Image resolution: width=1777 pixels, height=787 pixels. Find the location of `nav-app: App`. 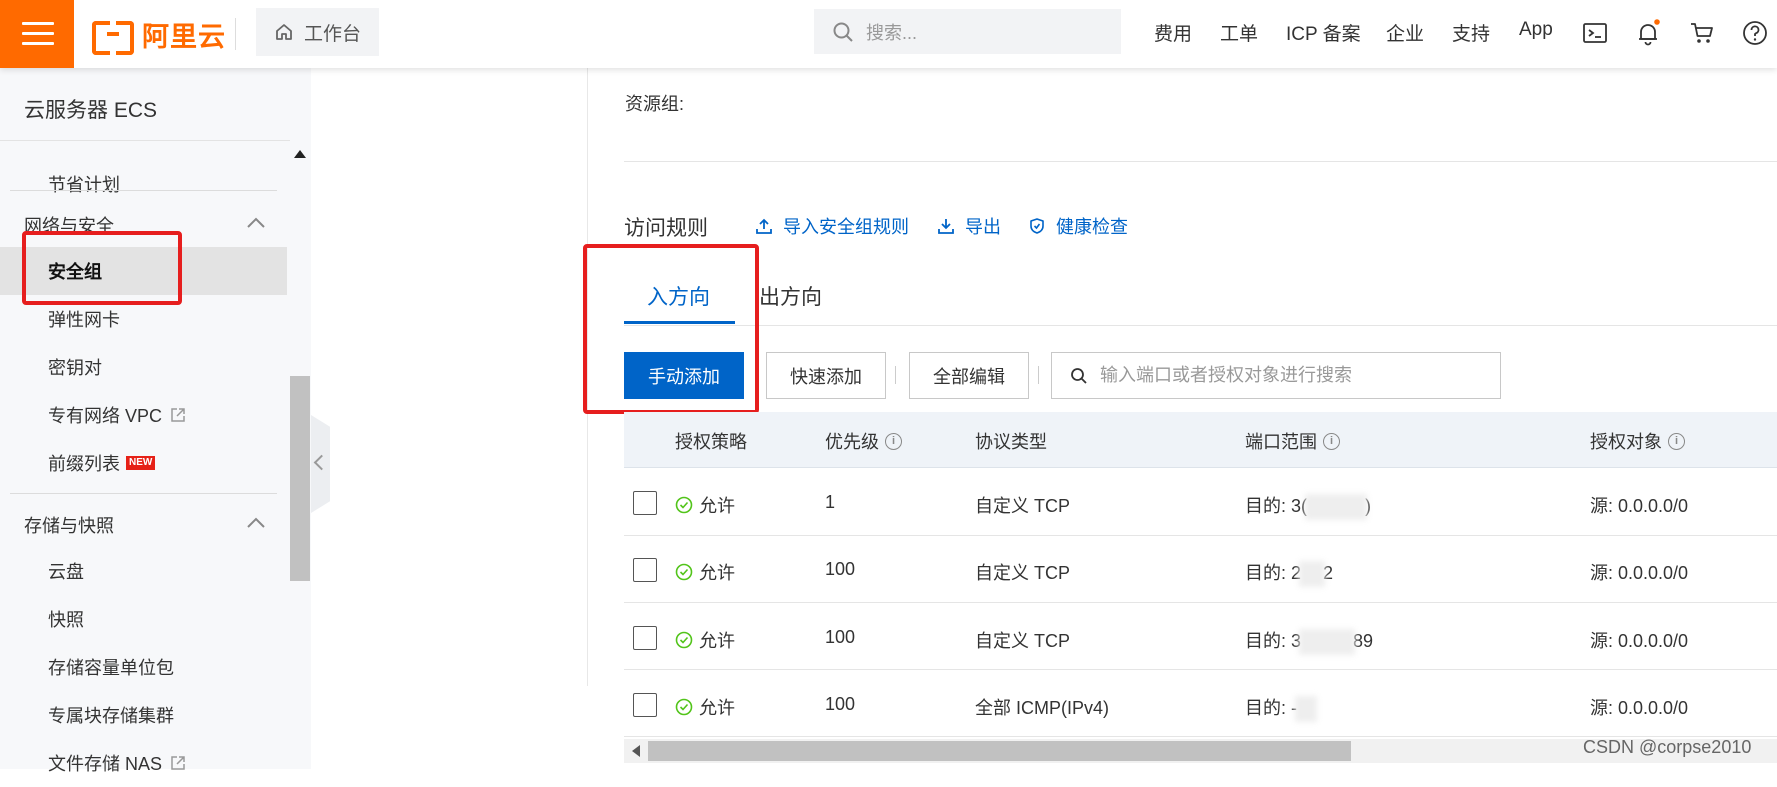

nav-app: App is located at coordinates (1536, 30).